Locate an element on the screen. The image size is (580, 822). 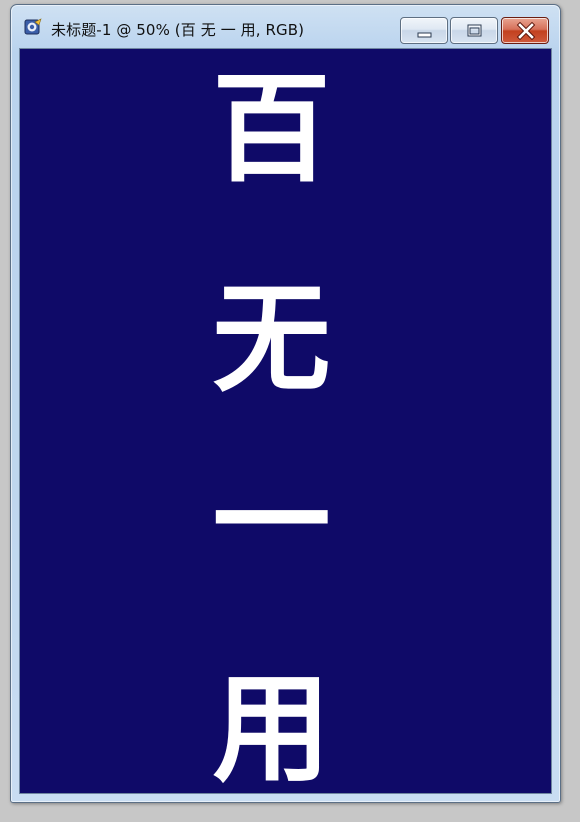
canvas-character-3: 一 is located at coordinates (271, 522).